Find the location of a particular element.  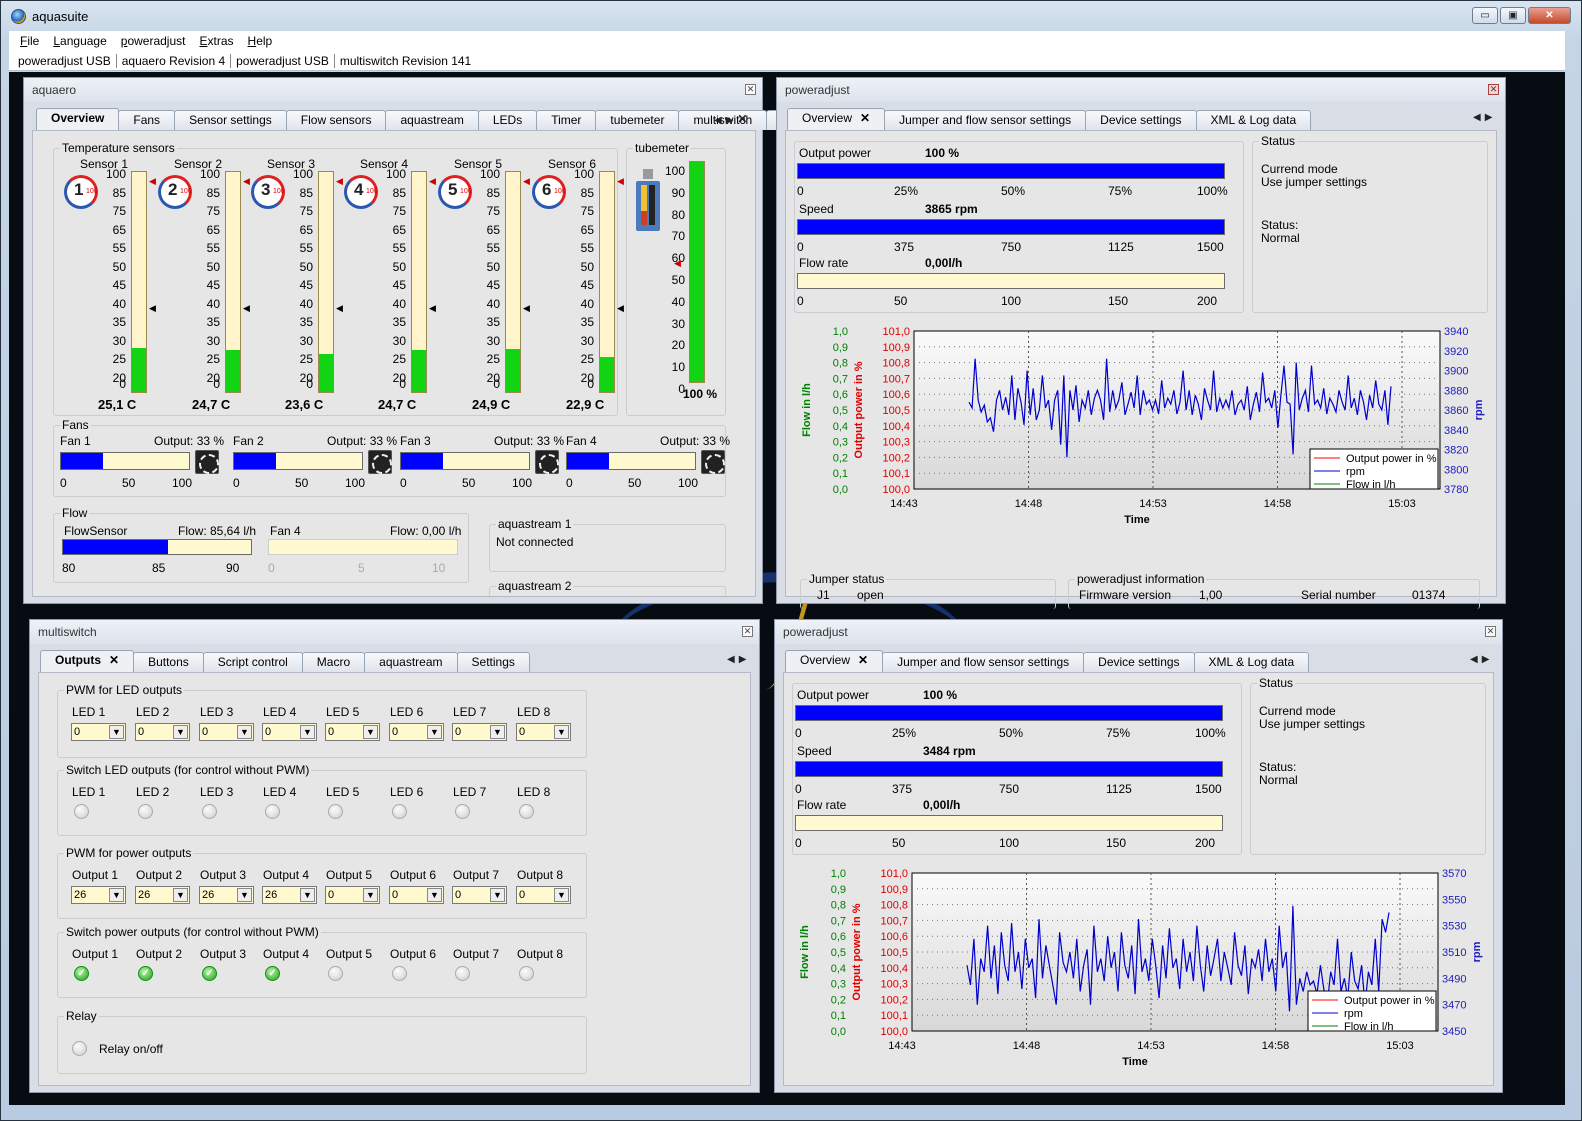

tab-label: Jumper and flow sensor settings is located at coordinates (985, 120).